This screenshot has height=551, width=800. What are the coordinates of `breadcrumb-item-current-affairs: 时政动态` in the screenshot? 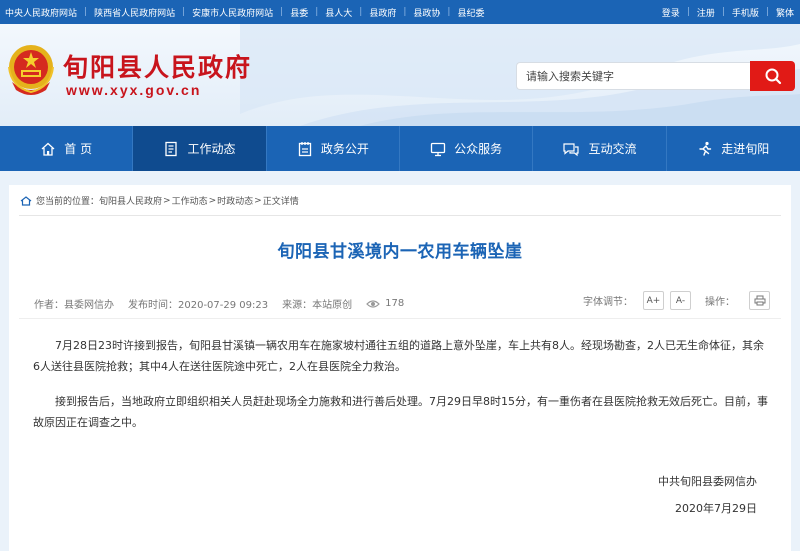 It's located at (235, 200).